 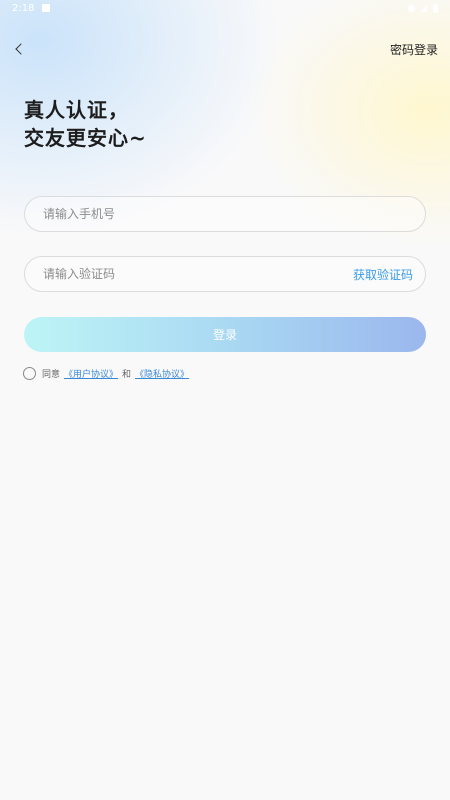 I want to click on get-code-button: 获取验证码, so click(x=383, y=274).